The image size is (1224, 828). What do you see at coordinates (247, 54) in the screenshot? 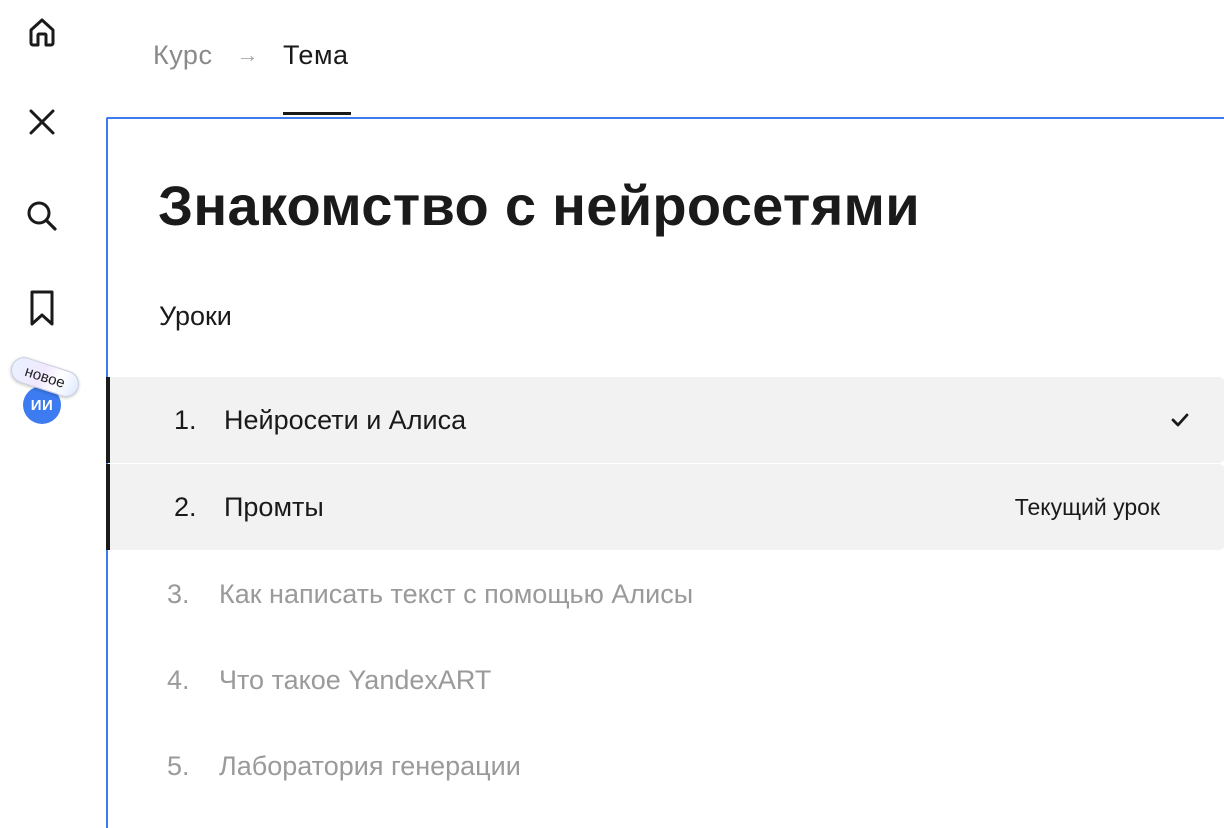
I see `arrow-right-icon: →` at bounding box center [247, 54].